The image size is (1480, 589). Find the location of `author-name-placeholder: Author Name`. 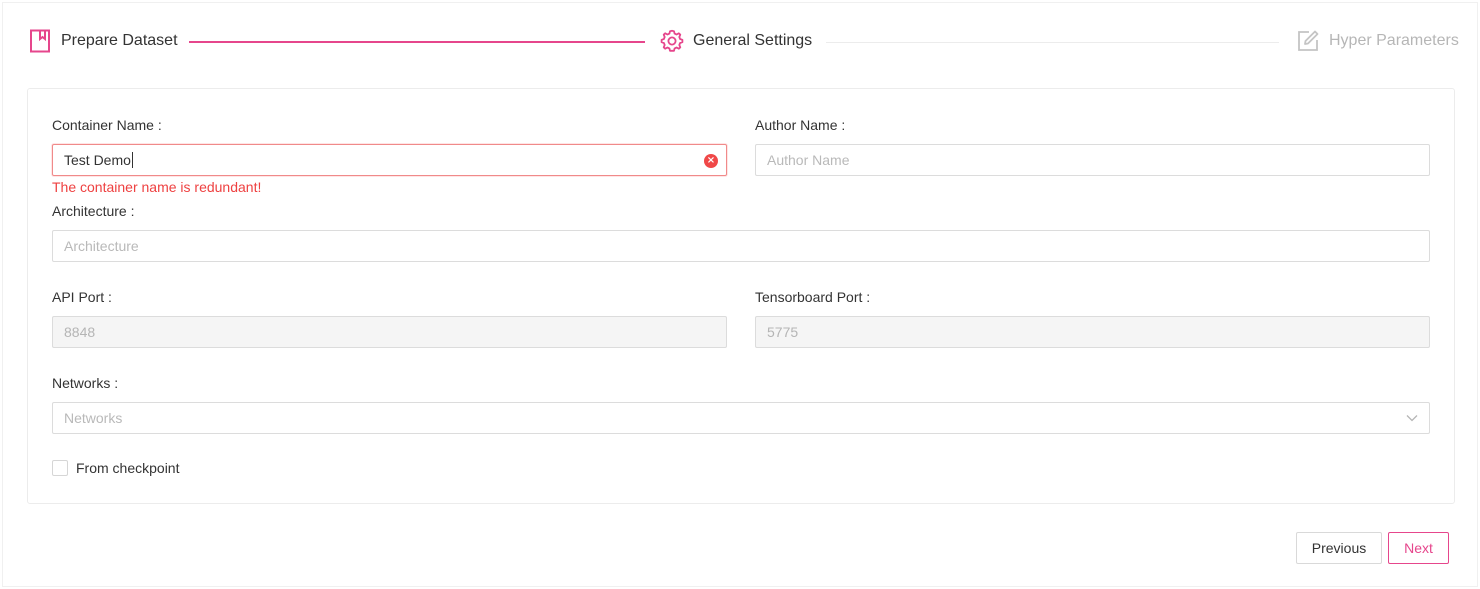

author-name-placeholder: Author Name is located at coordinates (808, 160).